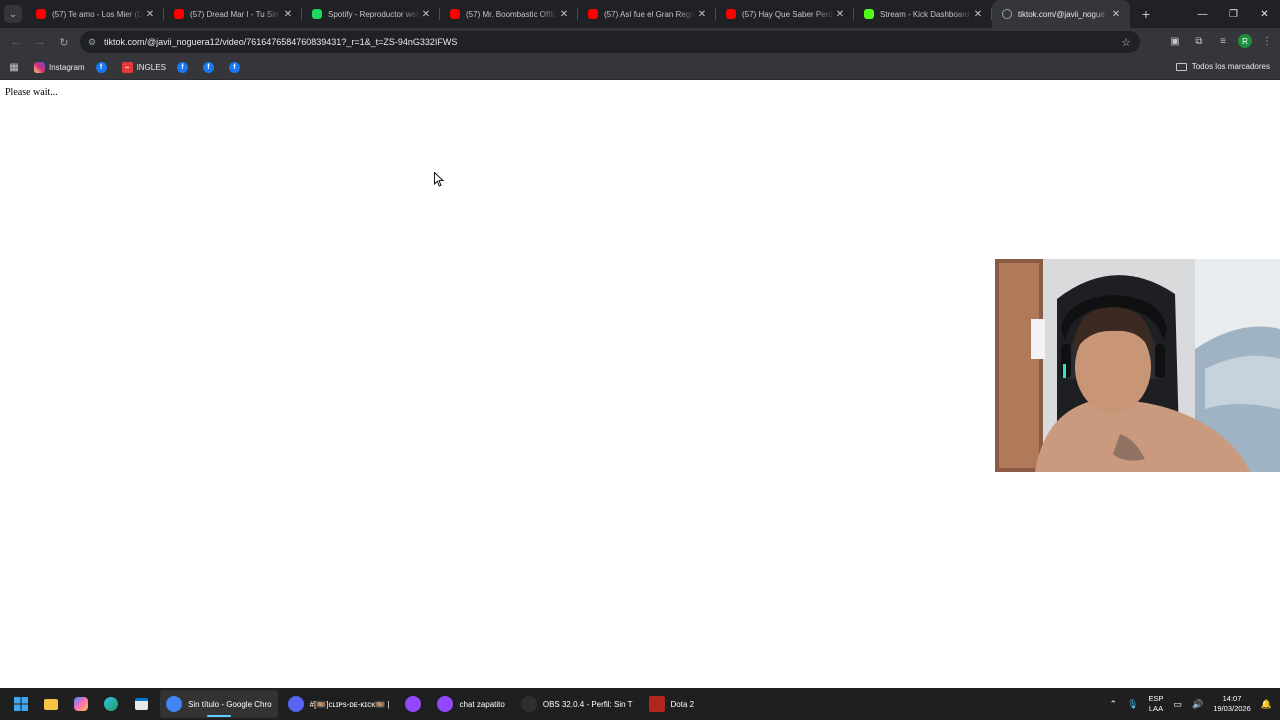  What do you see at coordinates (98, 14) in the screenshot?
I see `tab-title: (57) Te amo - Los Mier (Le` at bounding box center [98, 14].